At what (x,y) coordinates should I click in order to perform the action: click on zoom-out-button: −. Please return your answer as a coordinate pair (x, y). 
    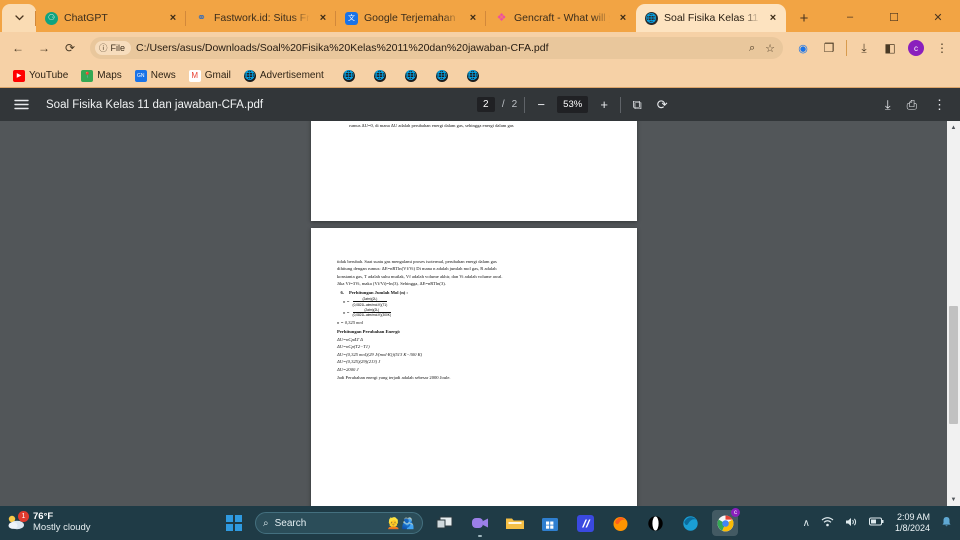
    Looking at the image, I should click on (541, 104).